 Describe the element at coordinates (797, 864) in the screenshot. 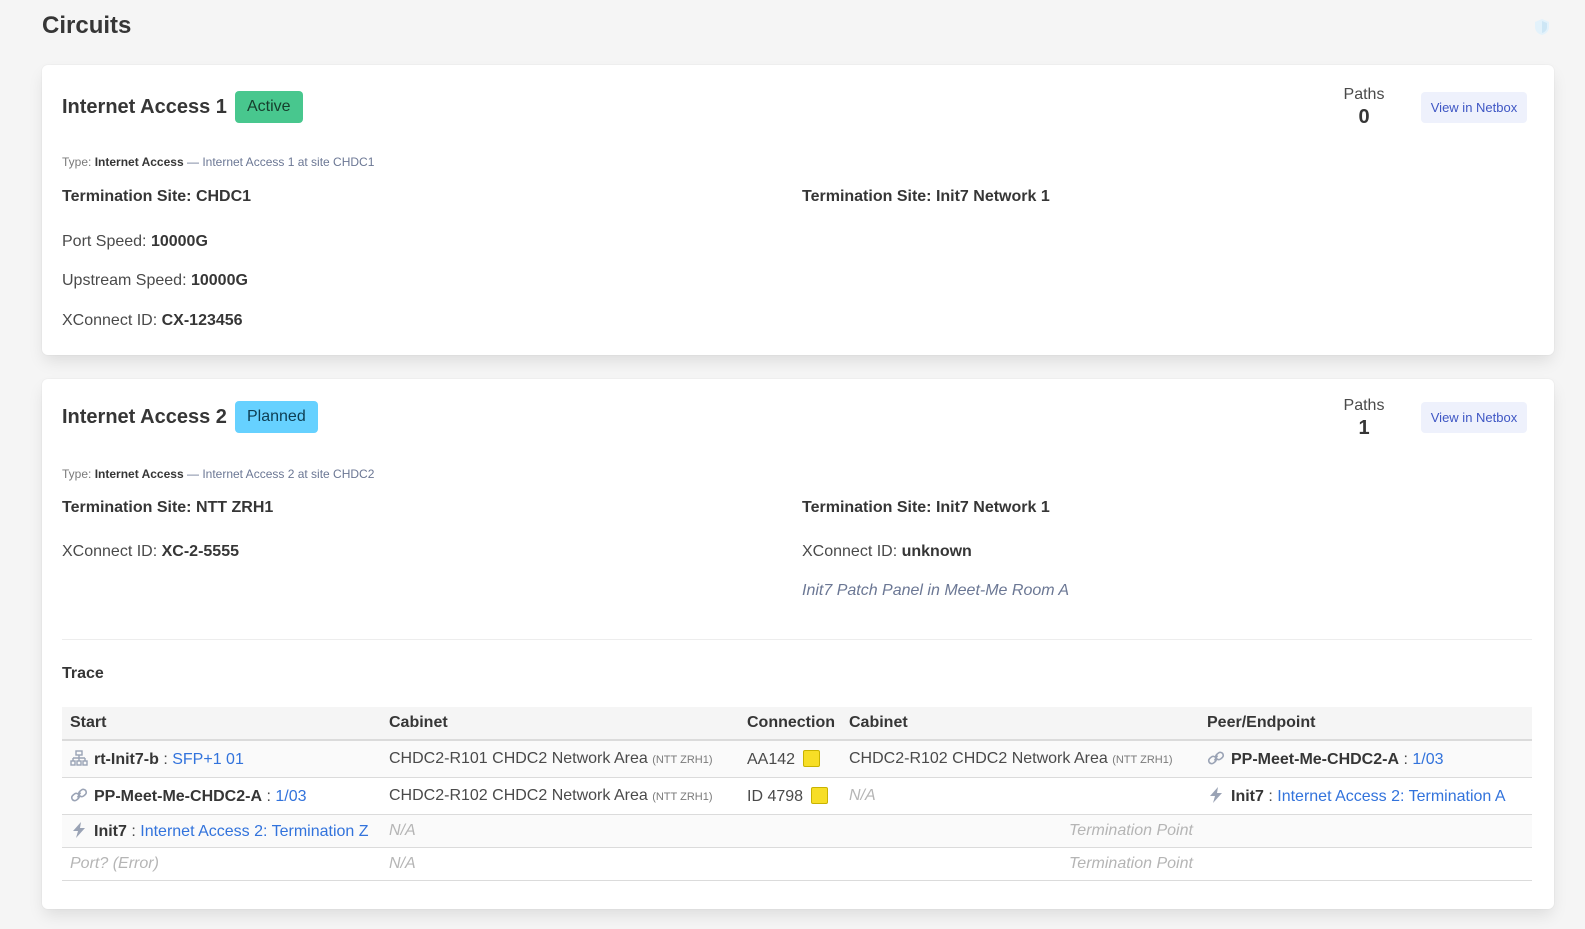

I see `table-row: Port? (Error) N/A Termination Point` at that location.